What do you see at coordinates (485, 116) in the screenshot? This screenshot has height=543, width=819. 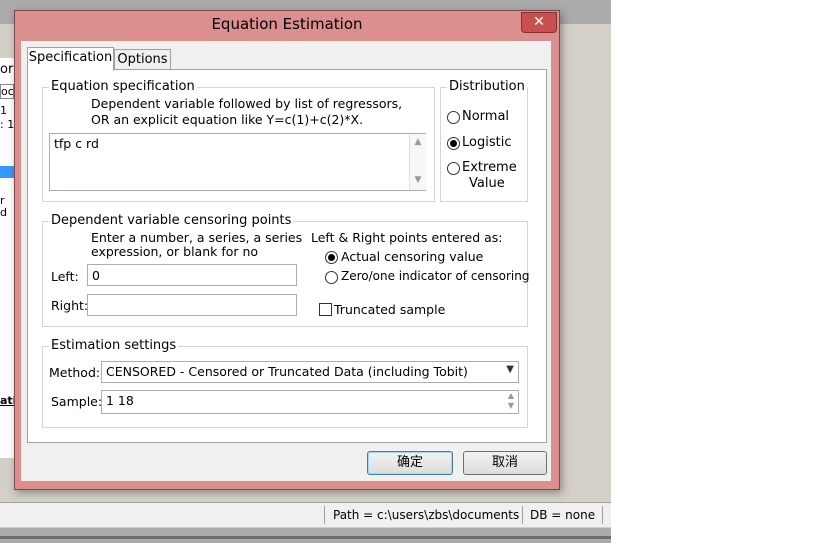 I see `distribution-normal-label: Normal` at bounding box center [485, 116].